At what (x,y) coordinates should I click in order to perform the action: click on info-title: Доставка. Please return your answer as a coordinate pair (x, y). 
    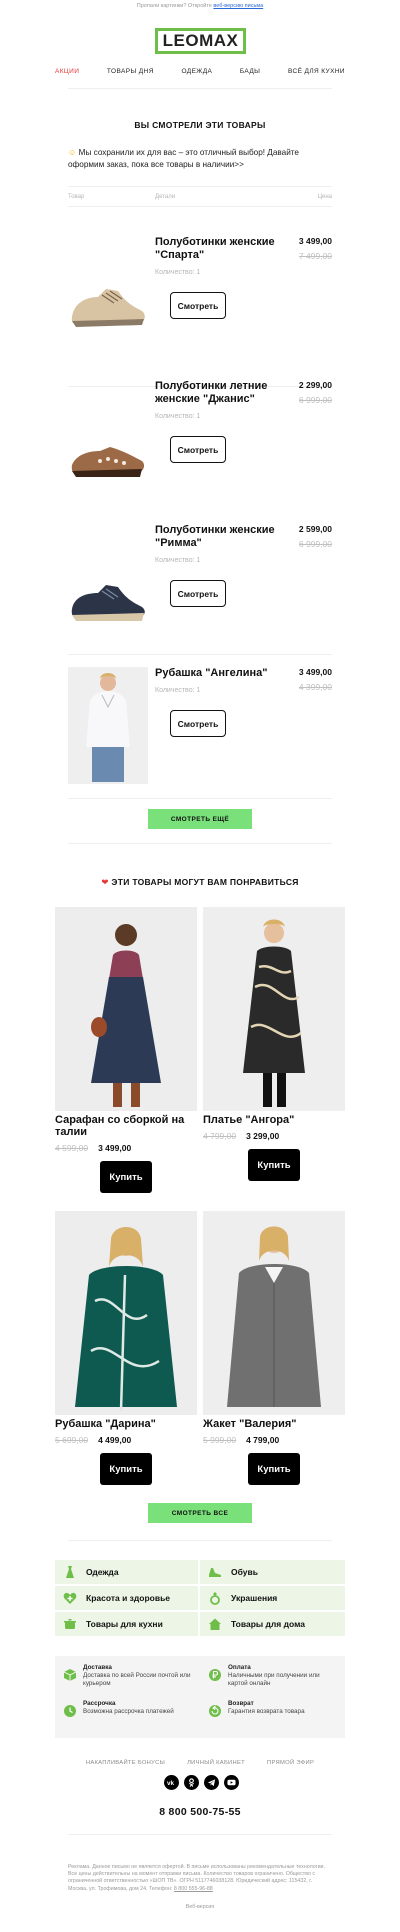
    Looking at the image, I should click on (97, 1667).